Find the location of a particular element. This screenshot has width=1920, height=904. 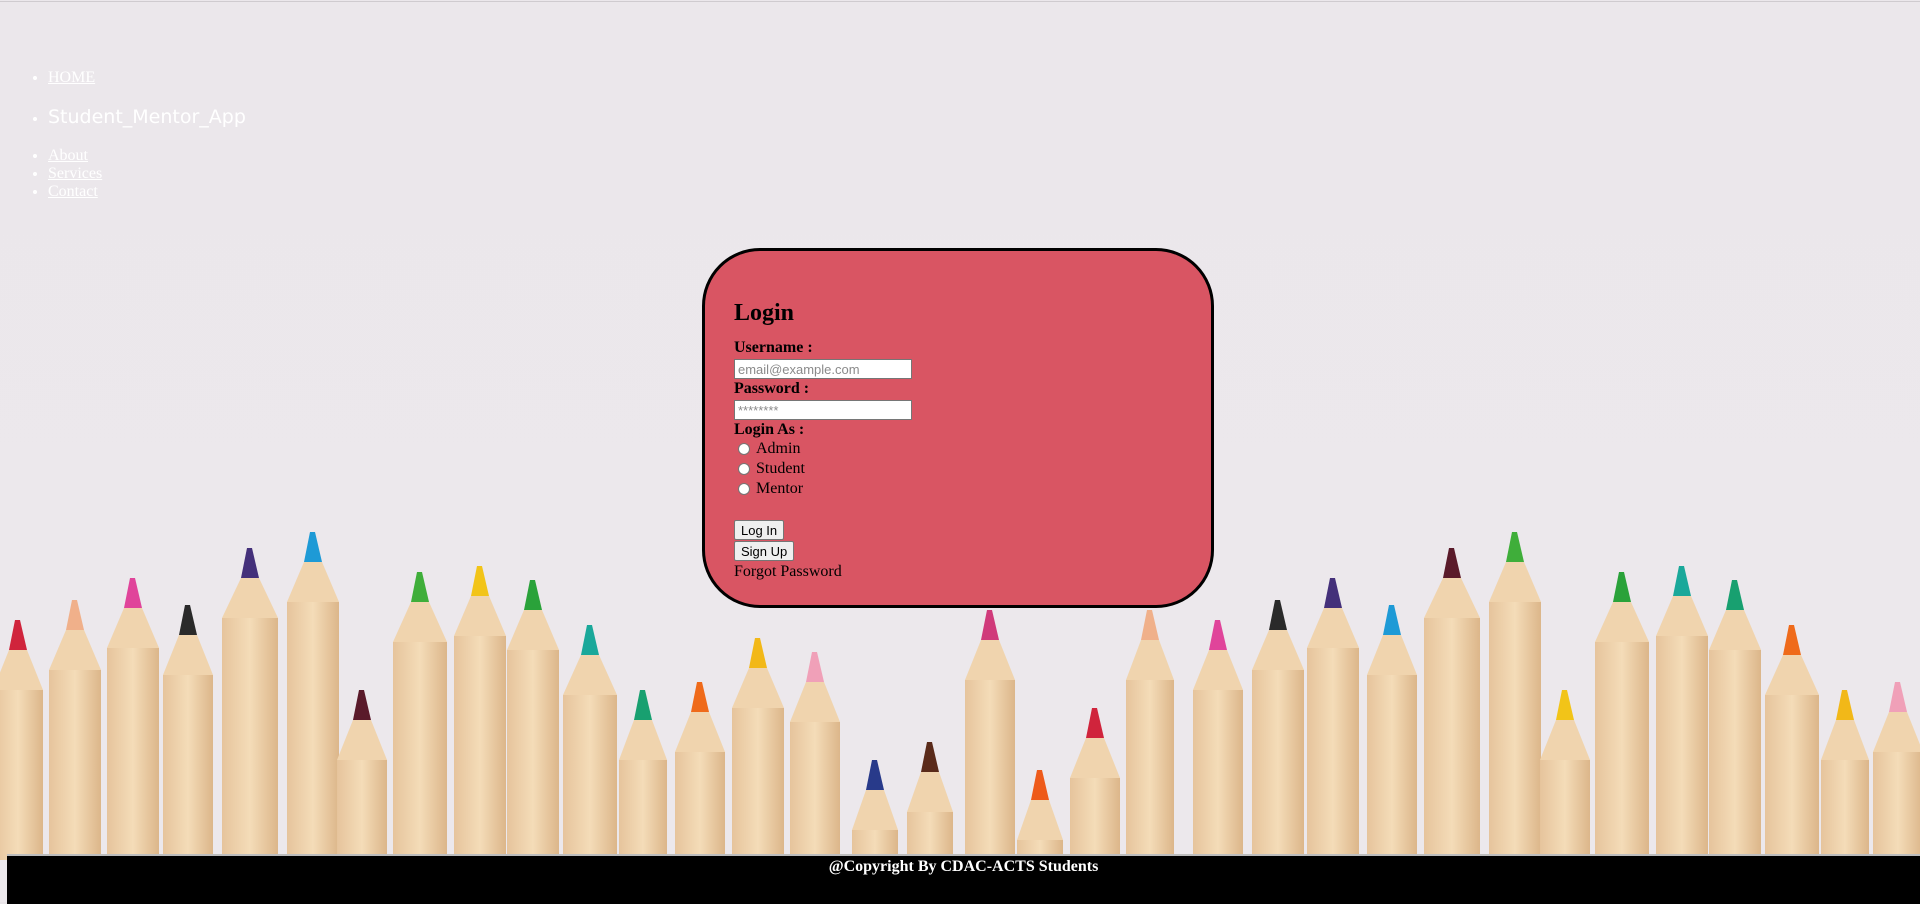

student-radio is located at coordinates (744, 469).